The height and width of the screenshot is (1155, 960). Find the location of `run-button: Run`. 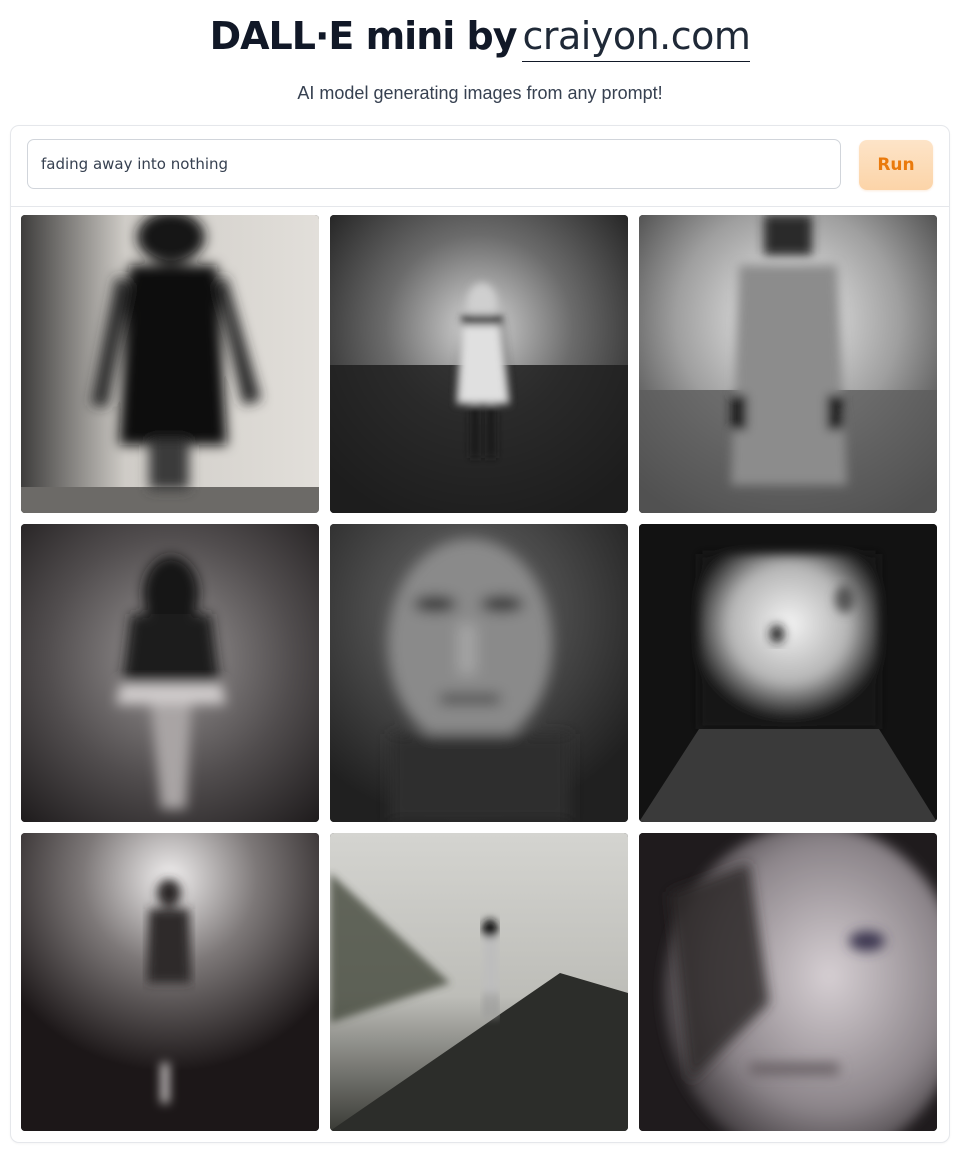

run-button: Run is located at coordinates (896, 165).